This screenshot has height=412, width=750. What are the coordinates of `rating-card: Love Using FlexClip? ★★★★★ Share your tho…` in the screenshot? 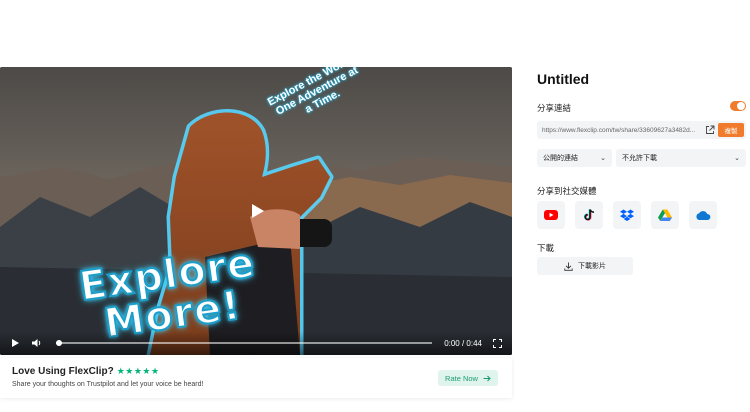 It's located at (256, 378).